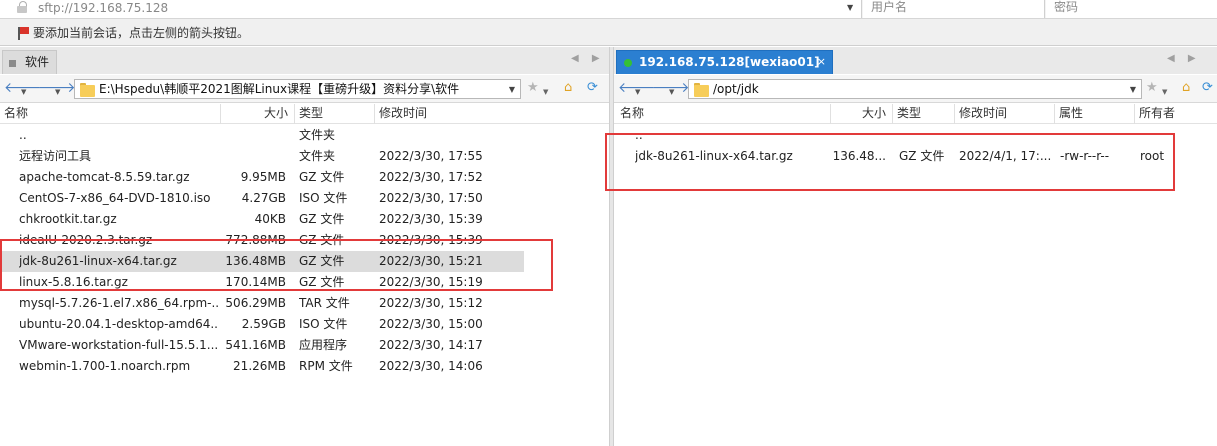  Describe the element at coordinates (1094, 114) in the screenshot. I see `col-attrs: 属性` at that location.